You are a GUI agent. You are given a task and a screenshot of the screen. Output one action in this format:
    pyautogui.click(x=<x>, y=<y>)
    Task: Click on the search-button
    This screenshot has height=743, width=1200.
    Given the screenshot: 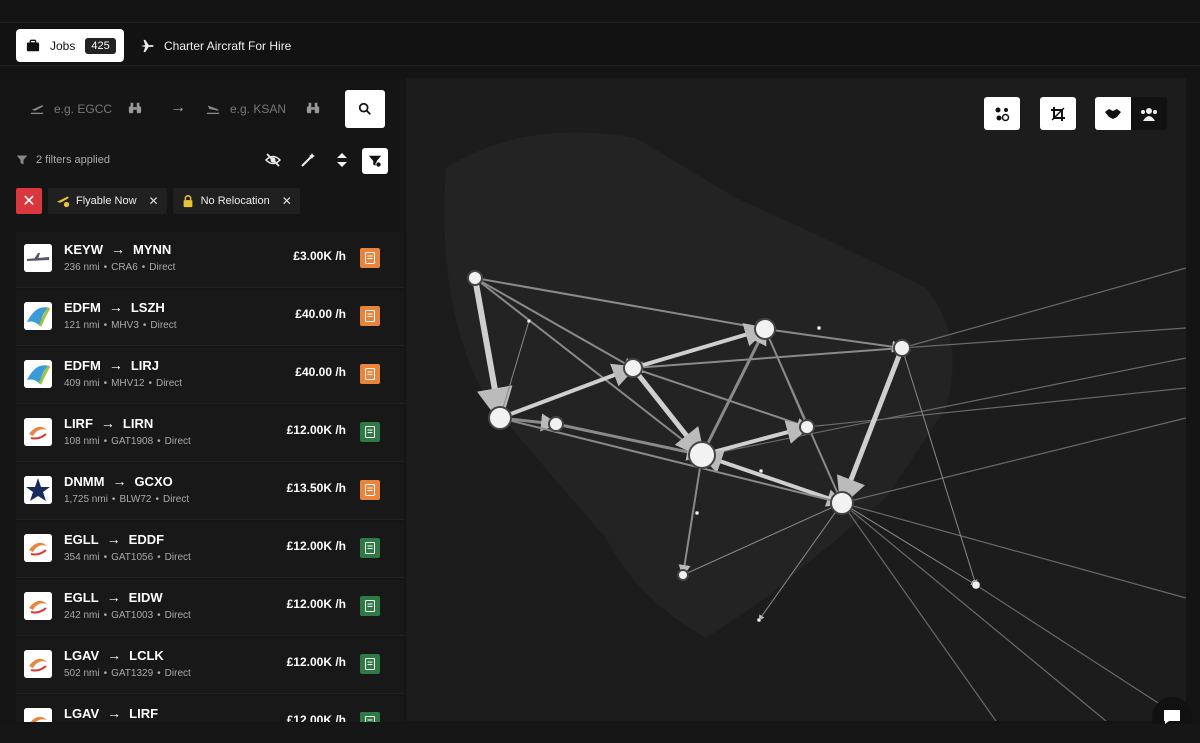 What is the action you would take?
    pyautogui.click(x=365, y=109)
    